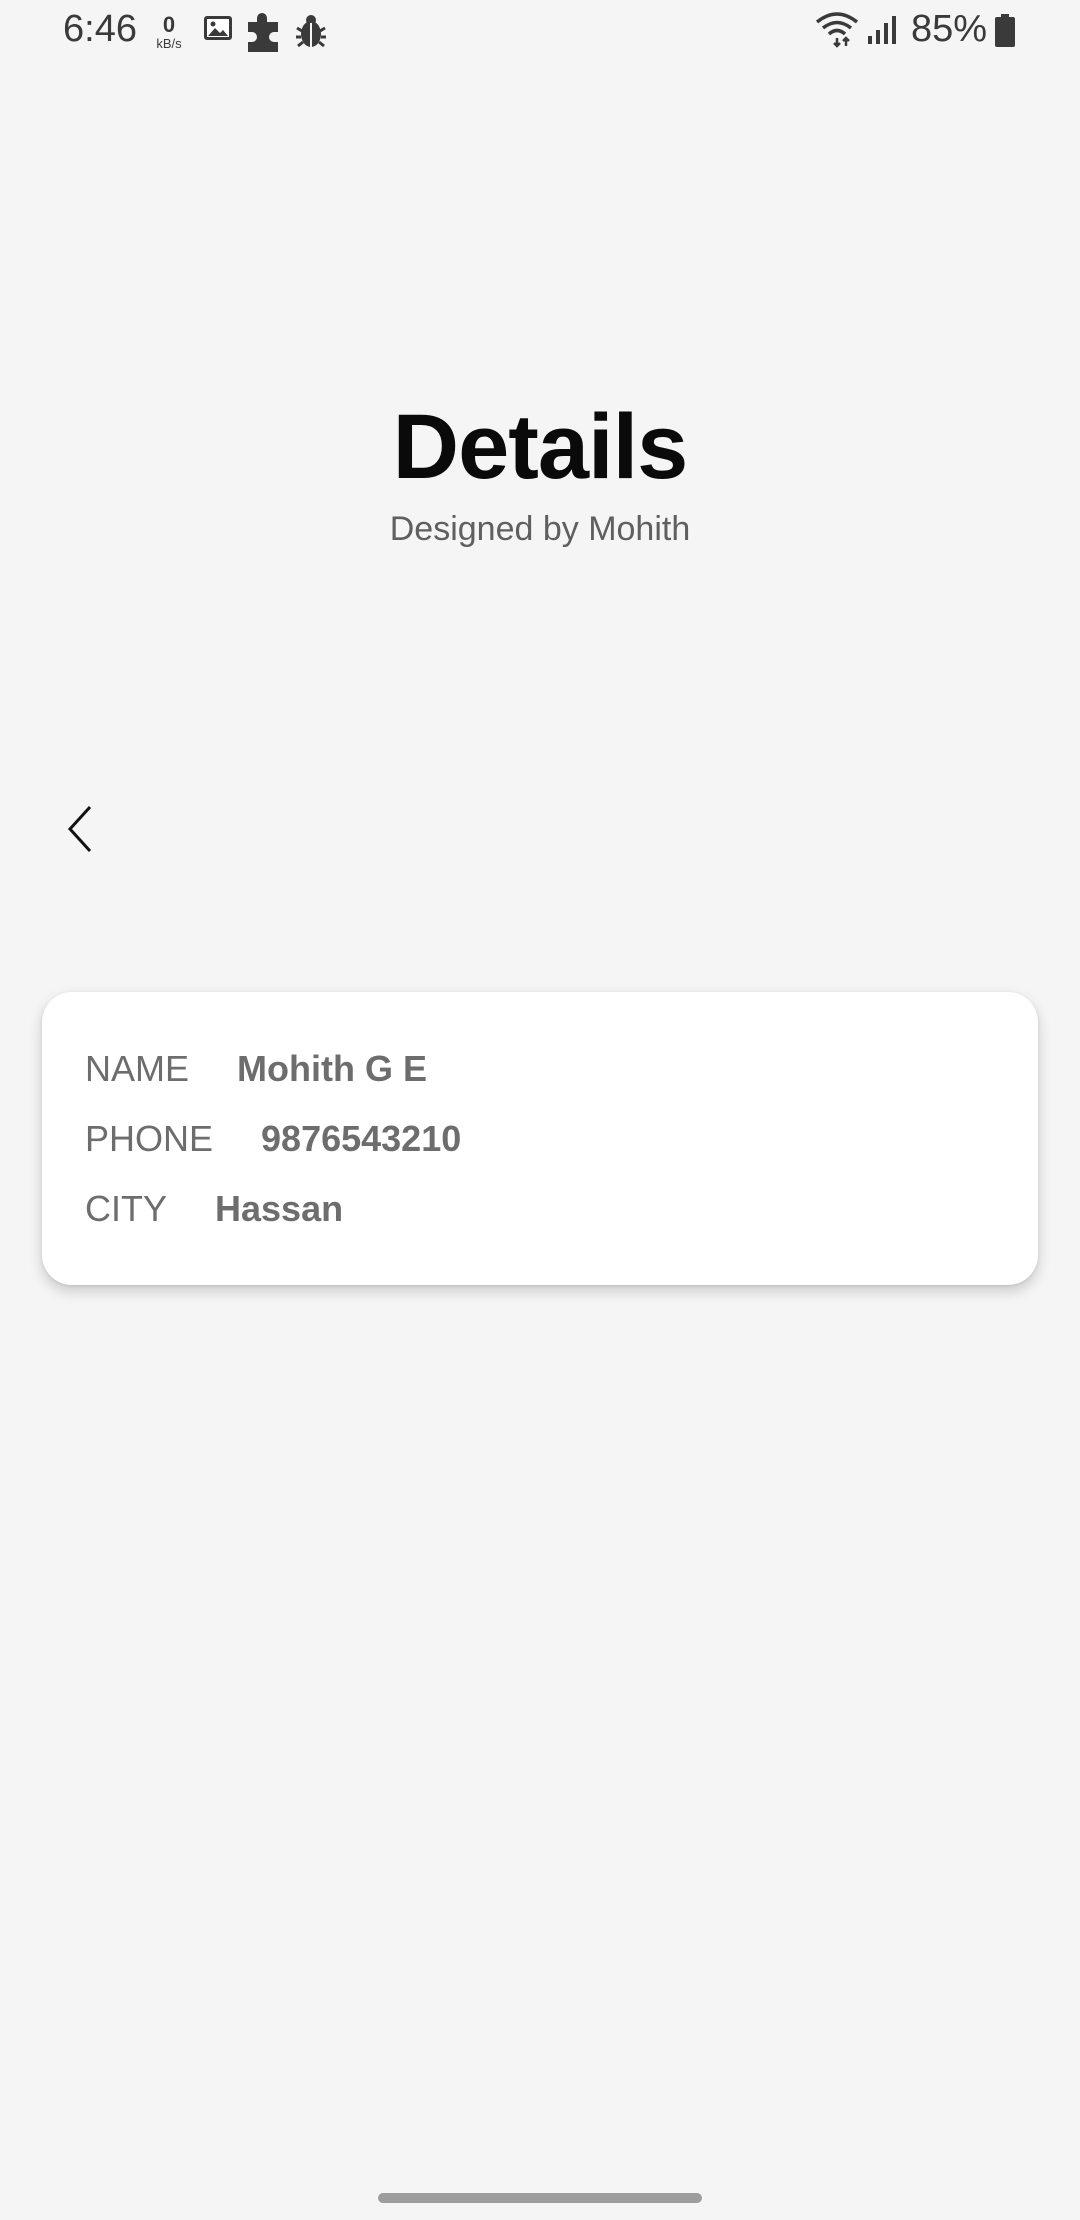 This screenshot has width=1080, height=2220. I want to click on net-speed-unit: kB/s, so click(169, 43).